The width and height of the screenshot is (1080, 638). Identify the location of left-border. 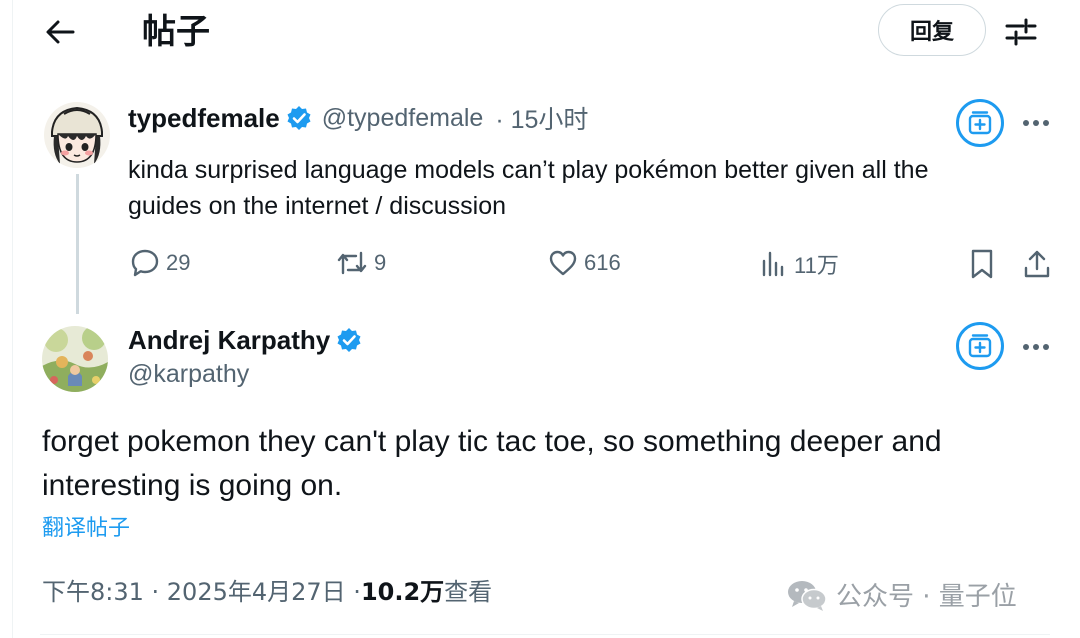
(12, 319).